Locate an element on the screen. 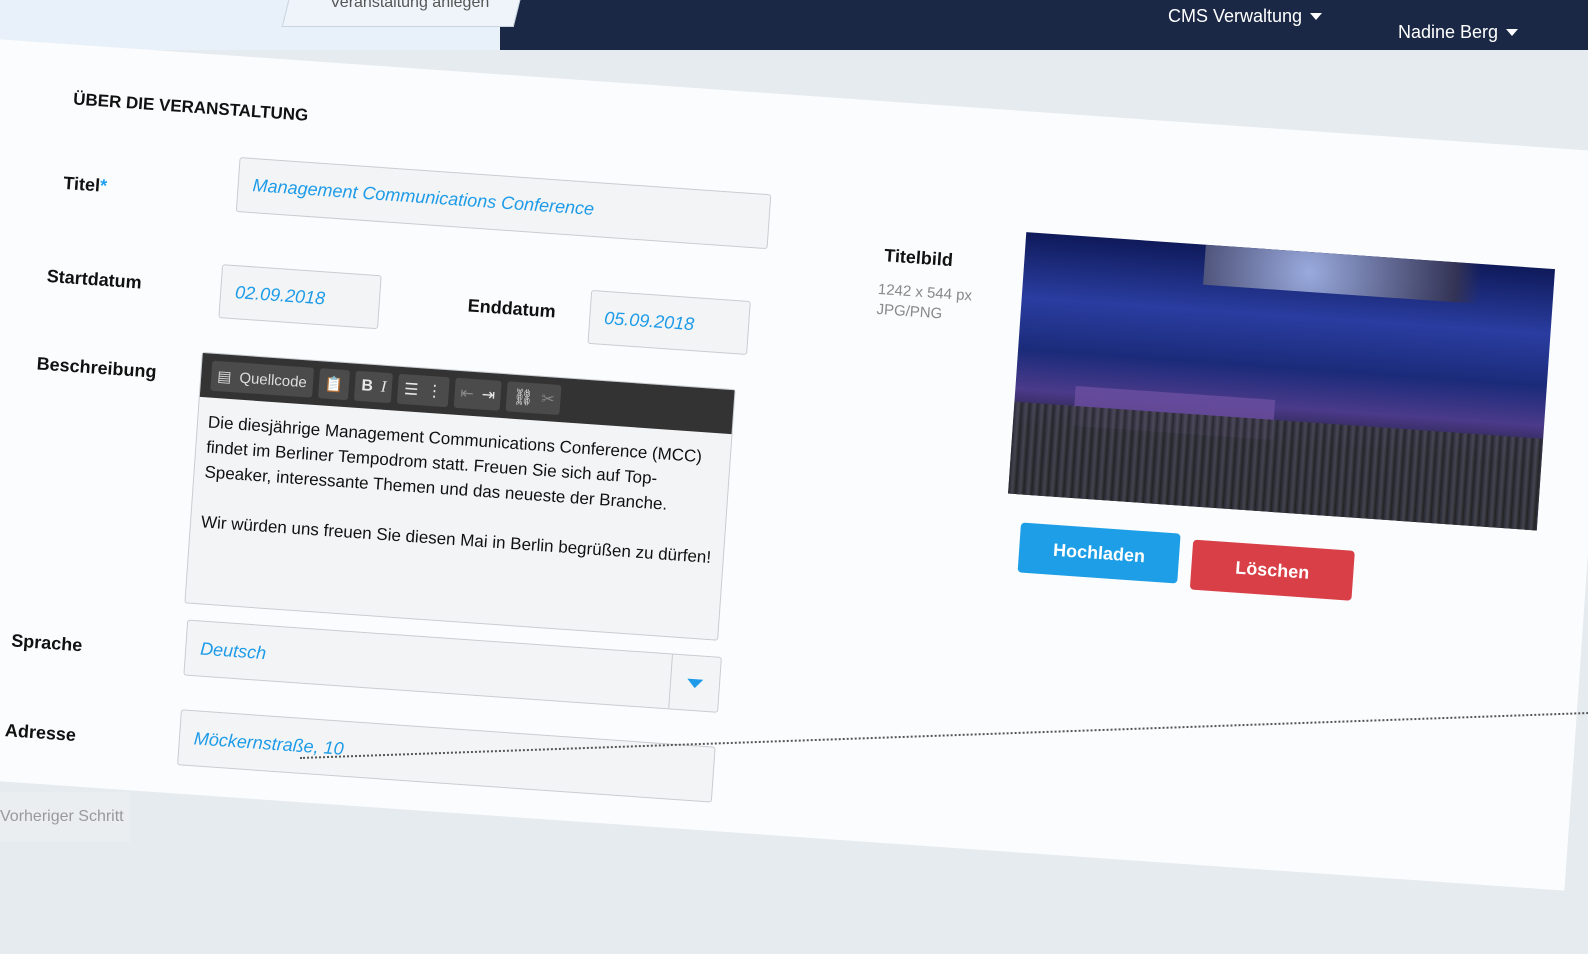  format-group: B I is located at coordinates (374, 387).